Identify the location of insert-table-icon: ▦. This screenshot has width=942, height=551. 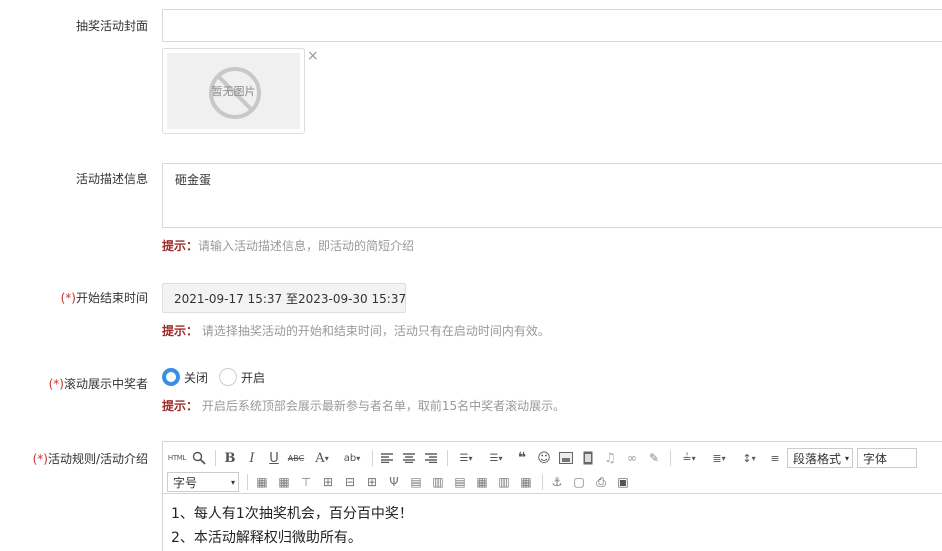
(262, 482).